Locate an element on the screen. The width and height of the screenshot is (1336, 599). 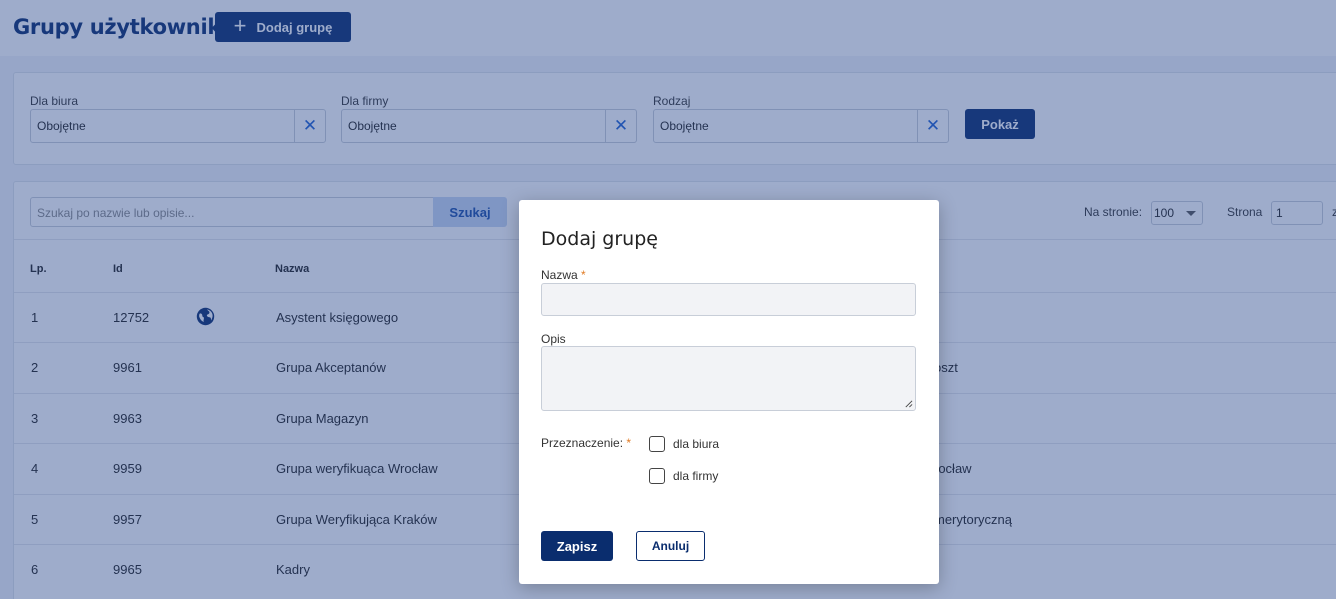
office-checkbox-label: dla biura is located at coordinates (696, 444).